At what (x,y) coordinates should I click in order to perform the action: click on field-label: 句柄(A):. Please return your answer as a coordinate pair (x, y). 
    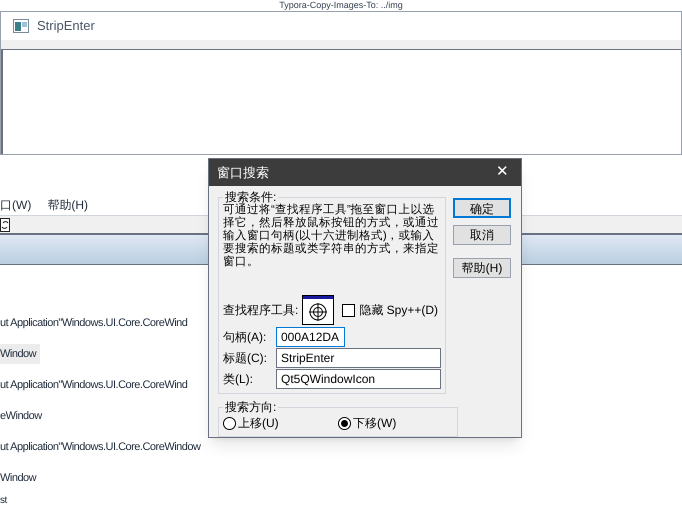
    Looking at the image, I should click on (245, 337).